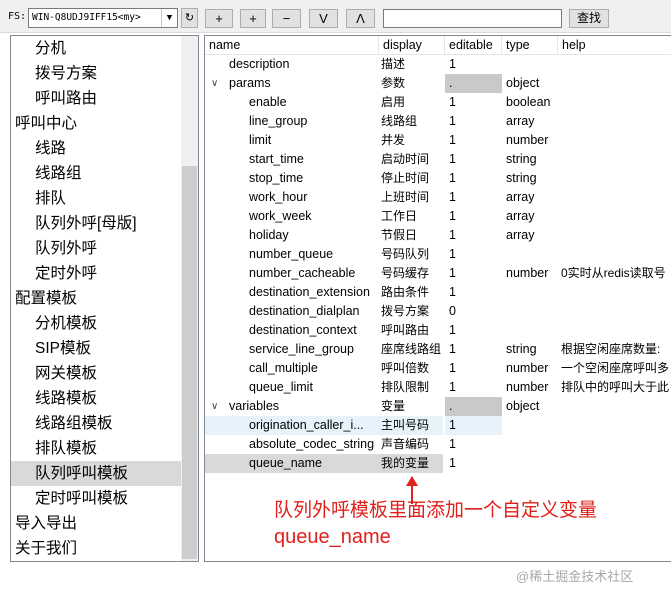 The image size is (671, 598). I want to click on nav-item: 排队模板, so click(96, 448).